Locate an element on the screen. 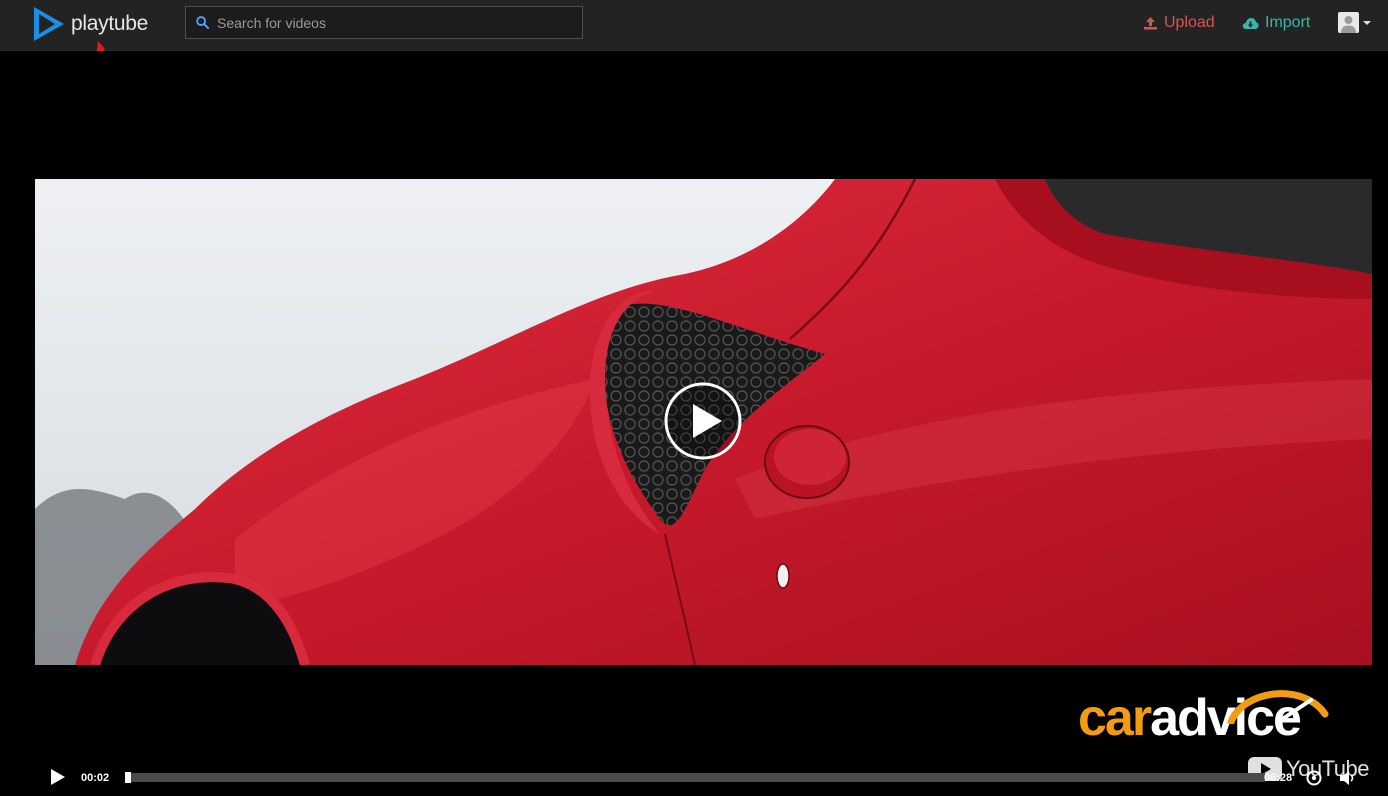  volume-icon is located at coordinates (1347, 778).